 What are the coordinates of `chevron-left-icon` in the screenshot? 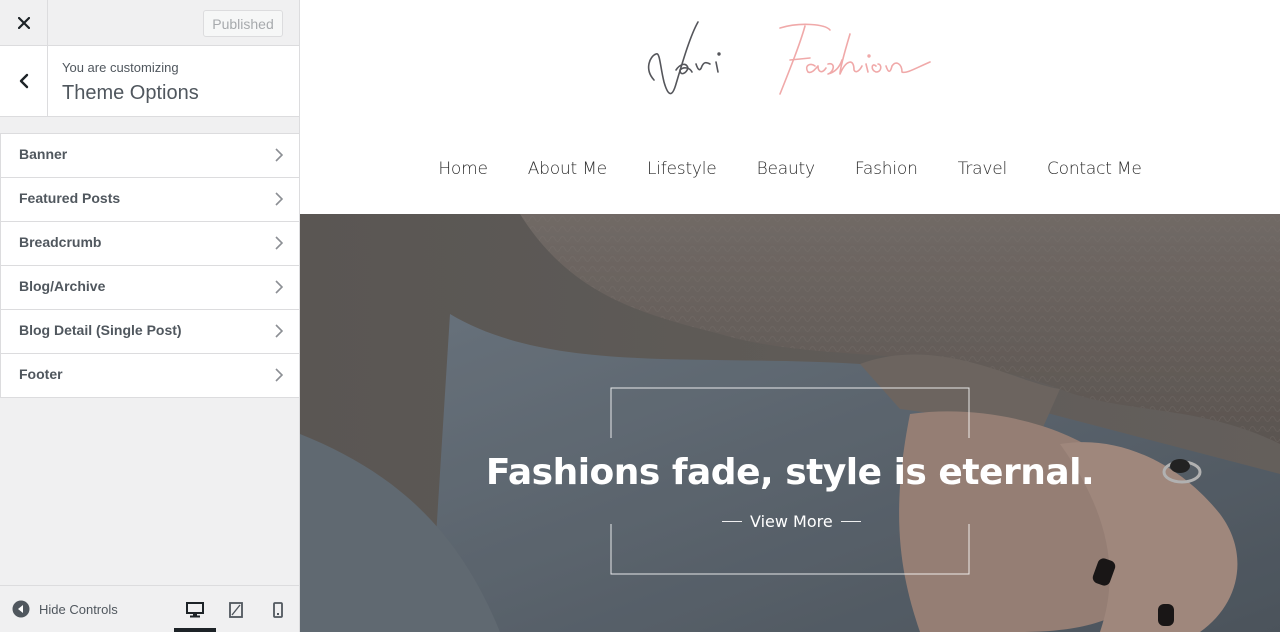 It's located at (23, 81).